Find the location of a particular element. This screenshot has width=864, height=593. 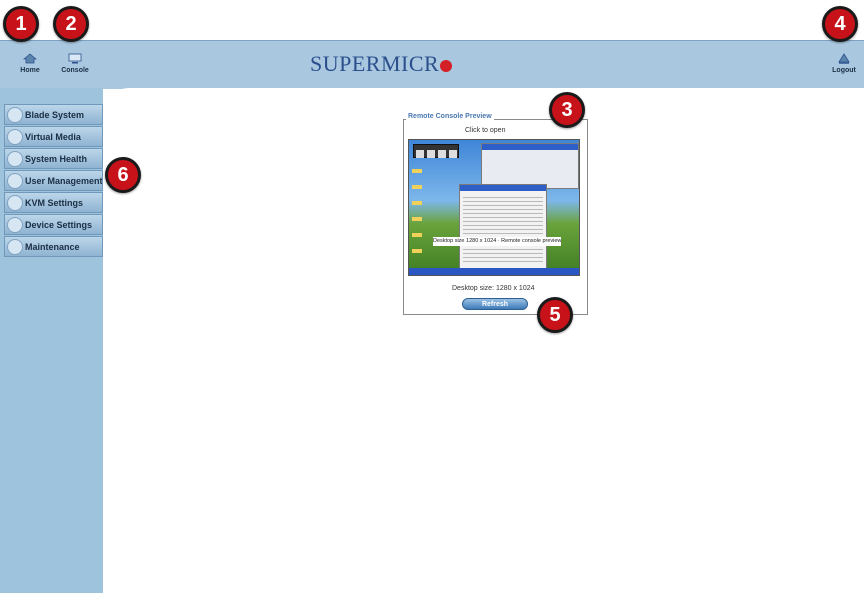

users-icon is located at coordinates (15, 180).